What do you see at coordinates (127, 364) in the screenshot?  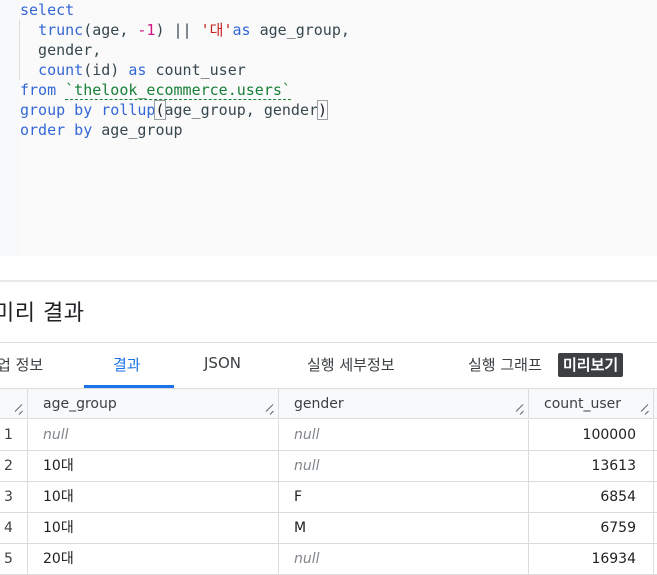 I see `tab-results: 결과` at bounding box center [127, 364].